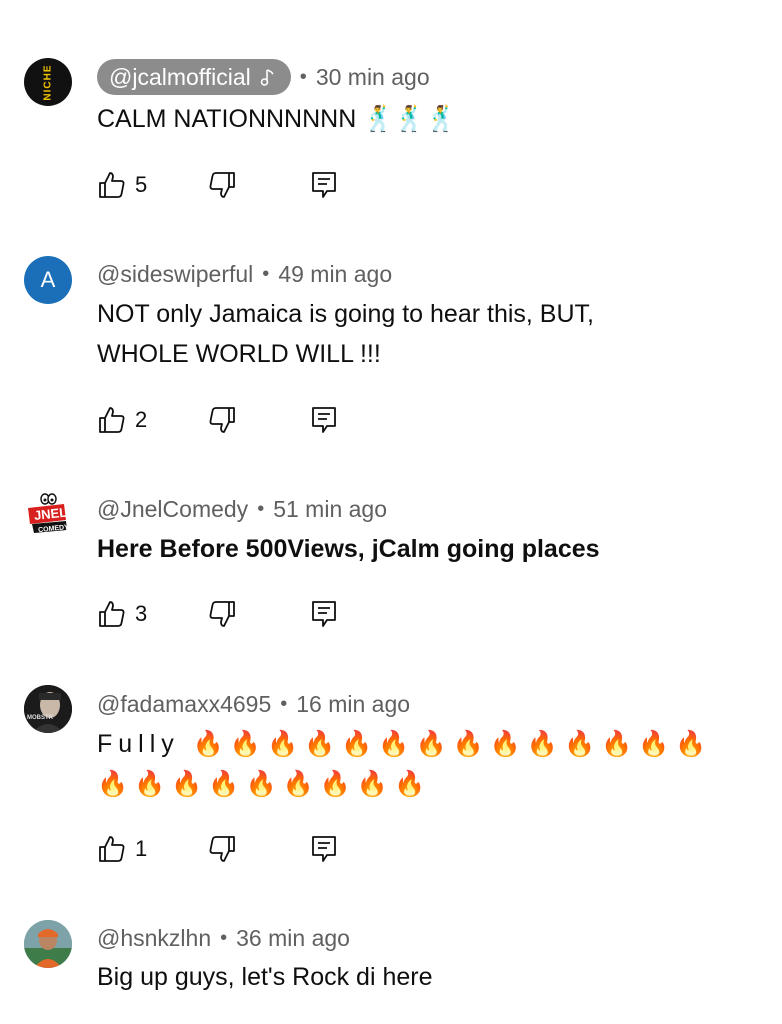 This screenshot has height=1024, width=782. Describe the element at coordinates (141, 184) in the screenshot. I see `like-count: 5` at that location.